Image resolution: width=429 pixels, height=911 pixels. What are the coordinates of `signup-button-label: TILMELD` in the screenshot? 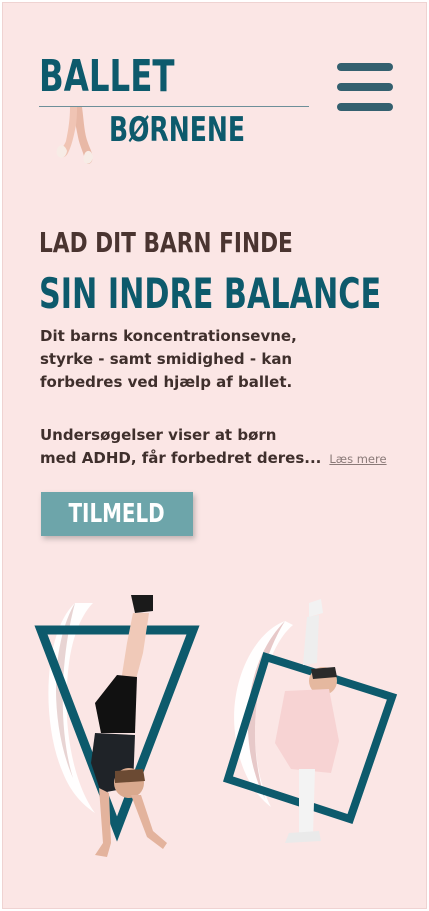 It's located at (117, 514).